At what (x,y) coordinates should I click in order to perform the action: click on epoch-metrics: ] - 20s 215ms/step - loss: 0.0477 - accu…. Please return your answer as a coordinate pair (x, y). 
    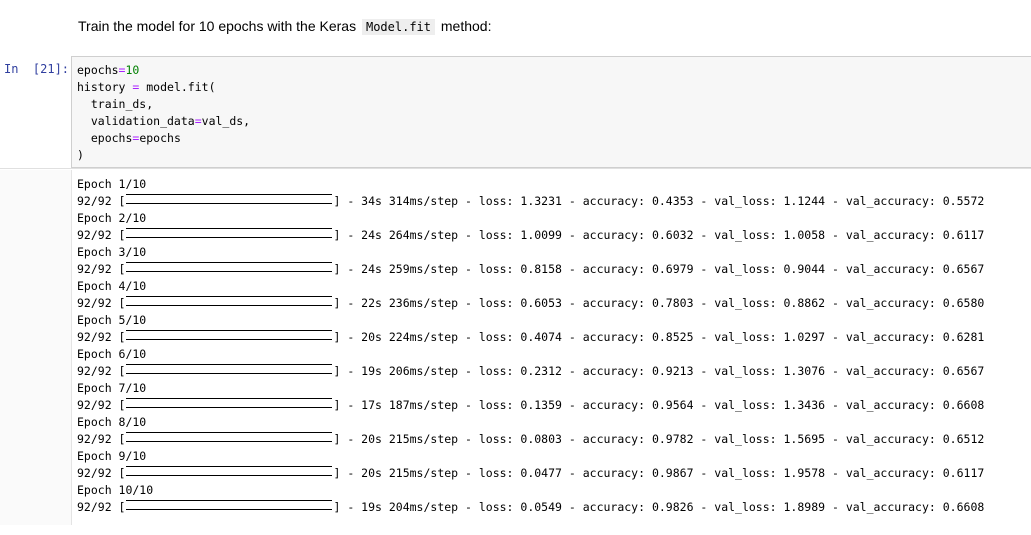
    Looking at the image, I should click on (659, 473).